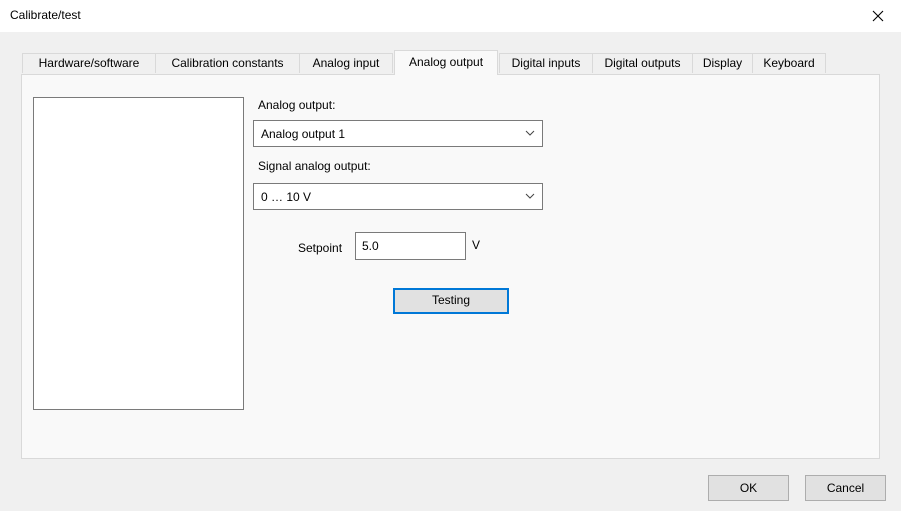 This screenshot has width=901, height=511. What do you see at coordinates (845, 488) in the screenshot?
I see `cancel-button: Cancel` at bounding box center [845, 488].